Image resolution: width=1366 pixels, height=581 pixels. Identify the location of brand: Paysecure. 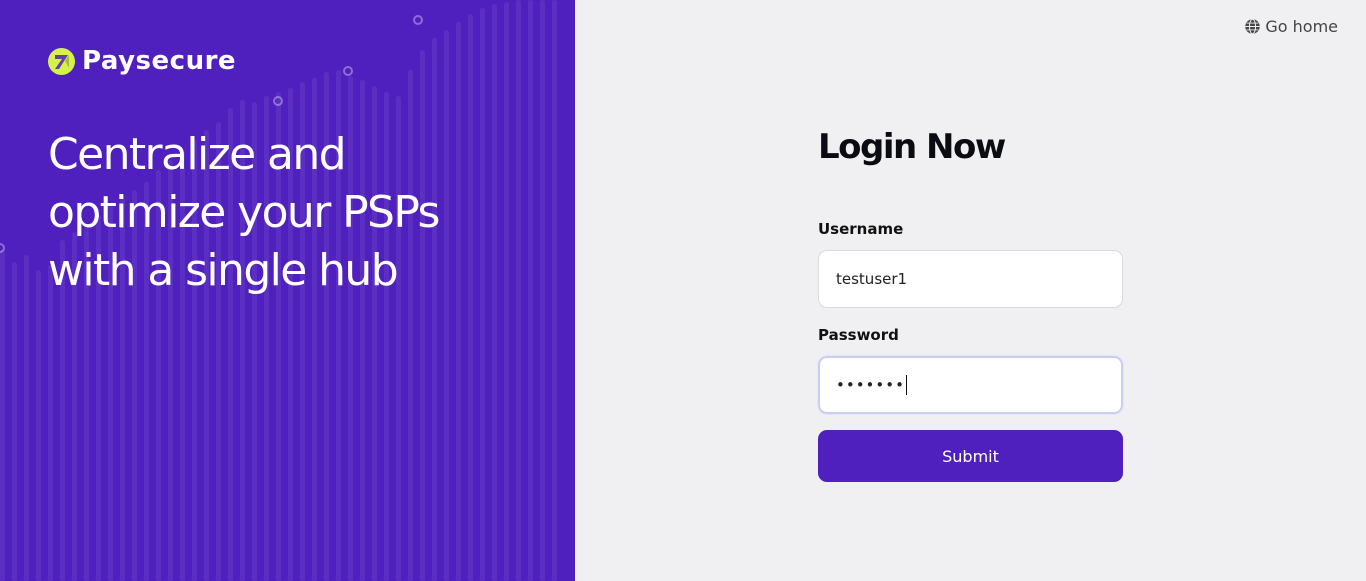
(142, 61).